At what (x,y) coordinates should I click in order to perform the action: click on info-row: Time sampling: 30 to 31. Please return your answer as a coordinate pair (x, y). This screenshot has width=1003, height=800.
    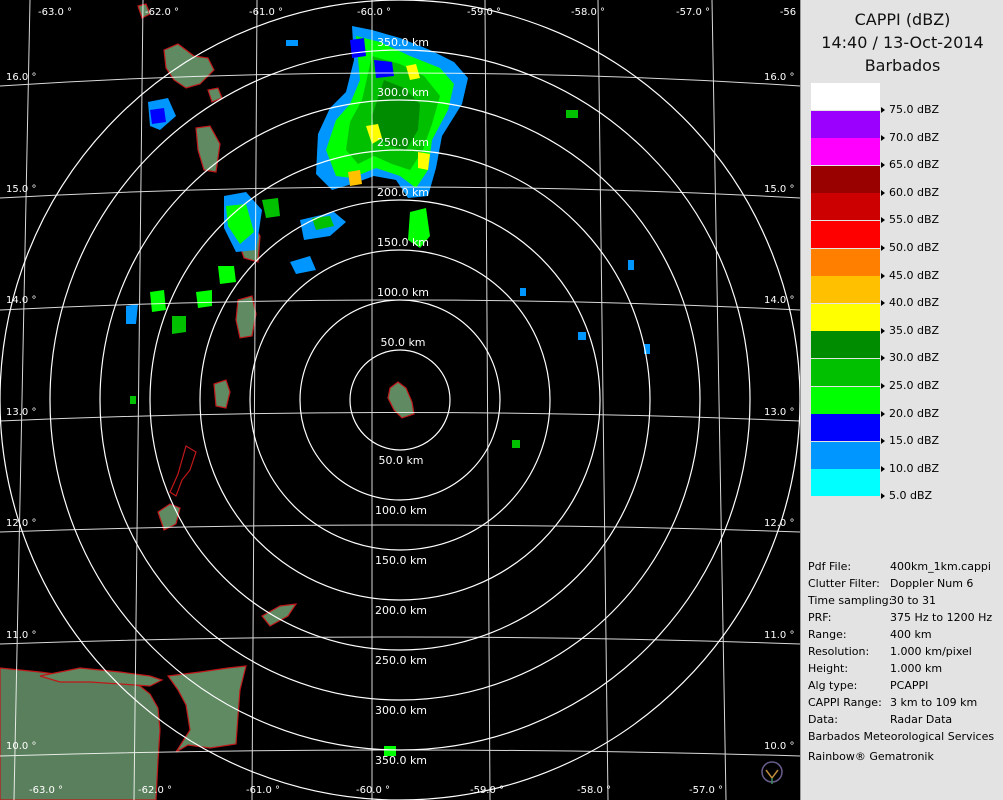
    Looking at the image, I should click on (905, 602).